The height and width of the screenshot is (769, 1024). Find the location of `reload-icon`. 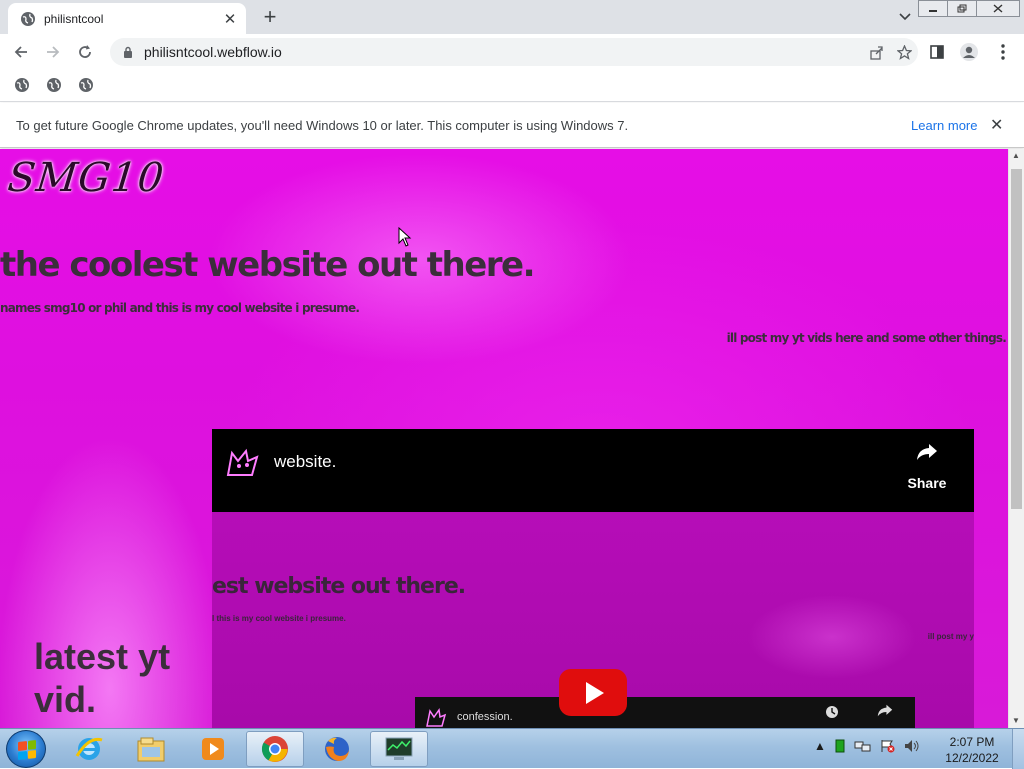

reload-icon is located at coordinates (85, 52).